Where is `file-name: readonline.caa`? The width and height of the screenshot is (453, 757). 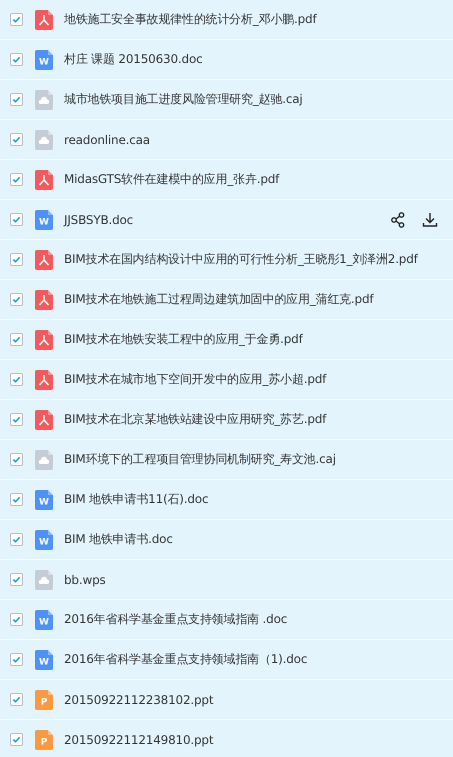
file-name: readonline.caa is located at coordinates (258, 139).